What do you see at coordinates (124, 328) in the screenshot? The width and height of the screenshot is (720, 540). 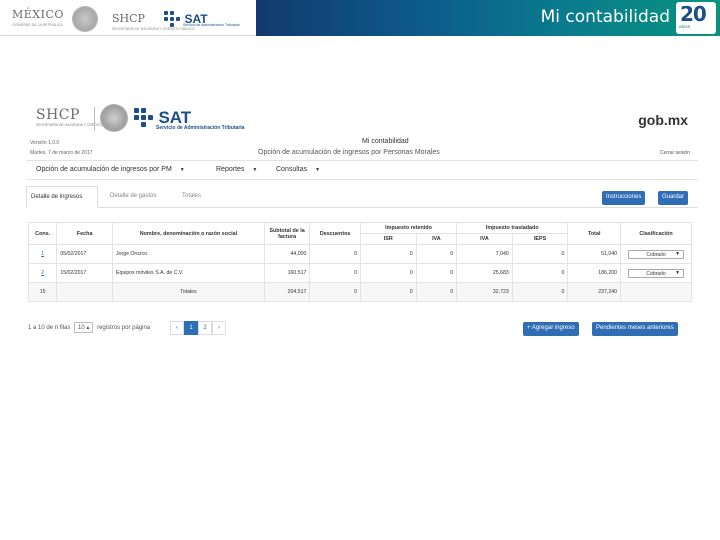 I see `pager-suffix: registros por página` at bounding box center [124, 328].